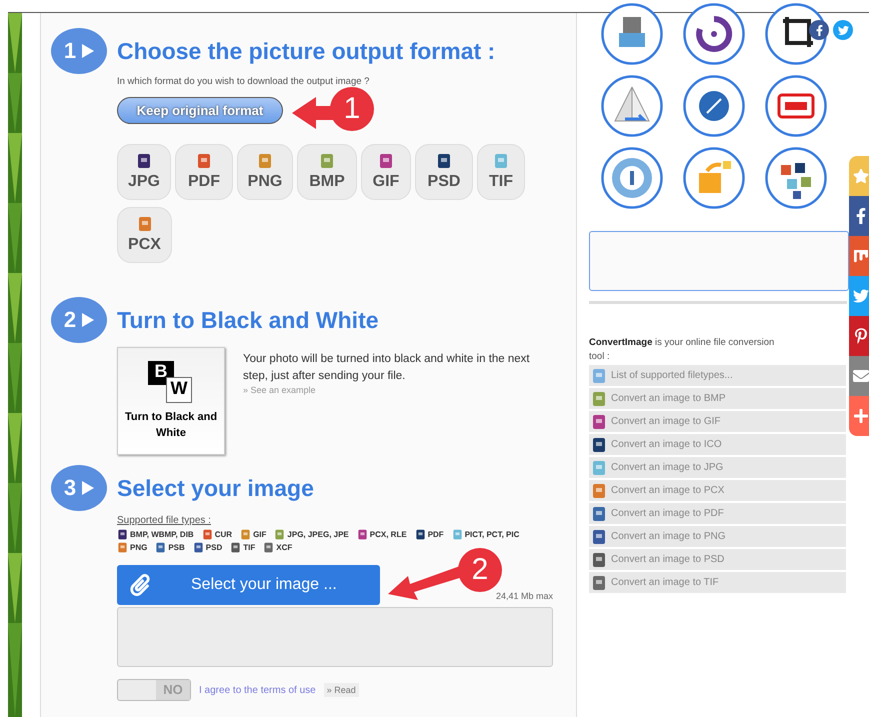 The image size is (869, 717). Describe the element at coordinates (682, 350) in the screenshot. I see `intro-text: ConvertImage is your online file conversion tool :` at that location.